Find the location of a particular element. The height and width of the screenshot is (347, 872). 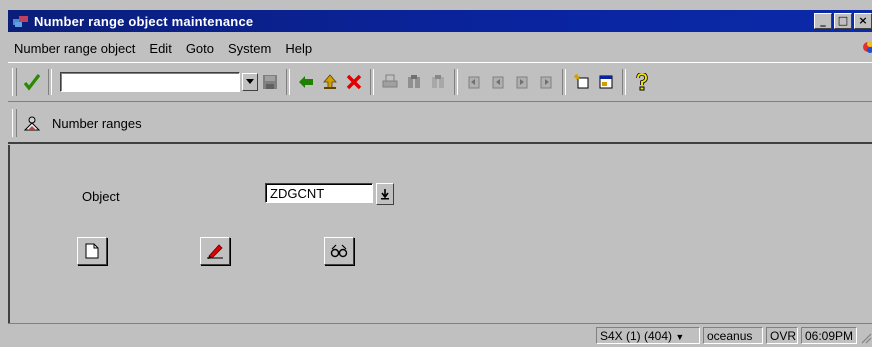

check-icon is located at coordinates (32, 82).